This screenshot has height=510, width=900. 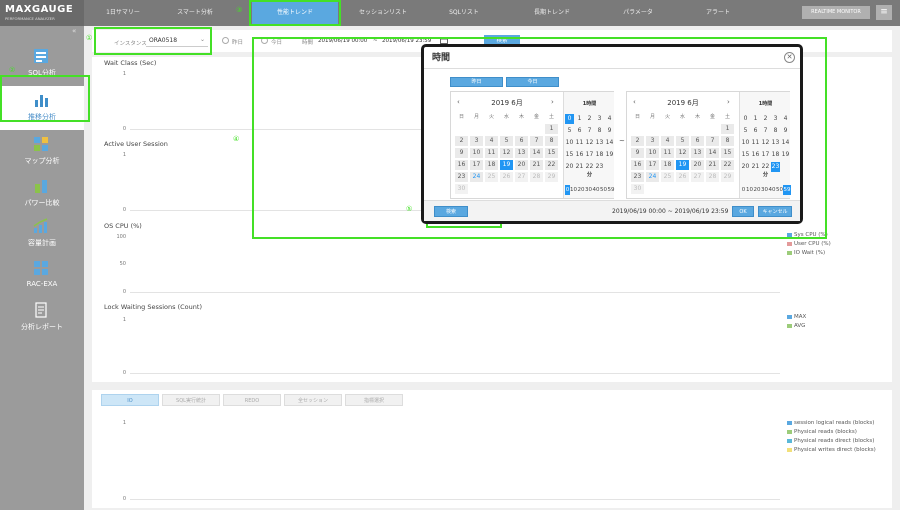 What do you see at coordinates (506, 177) in the screenshot?
I see `calendar-day: 26` at bounding box center [506, 177].